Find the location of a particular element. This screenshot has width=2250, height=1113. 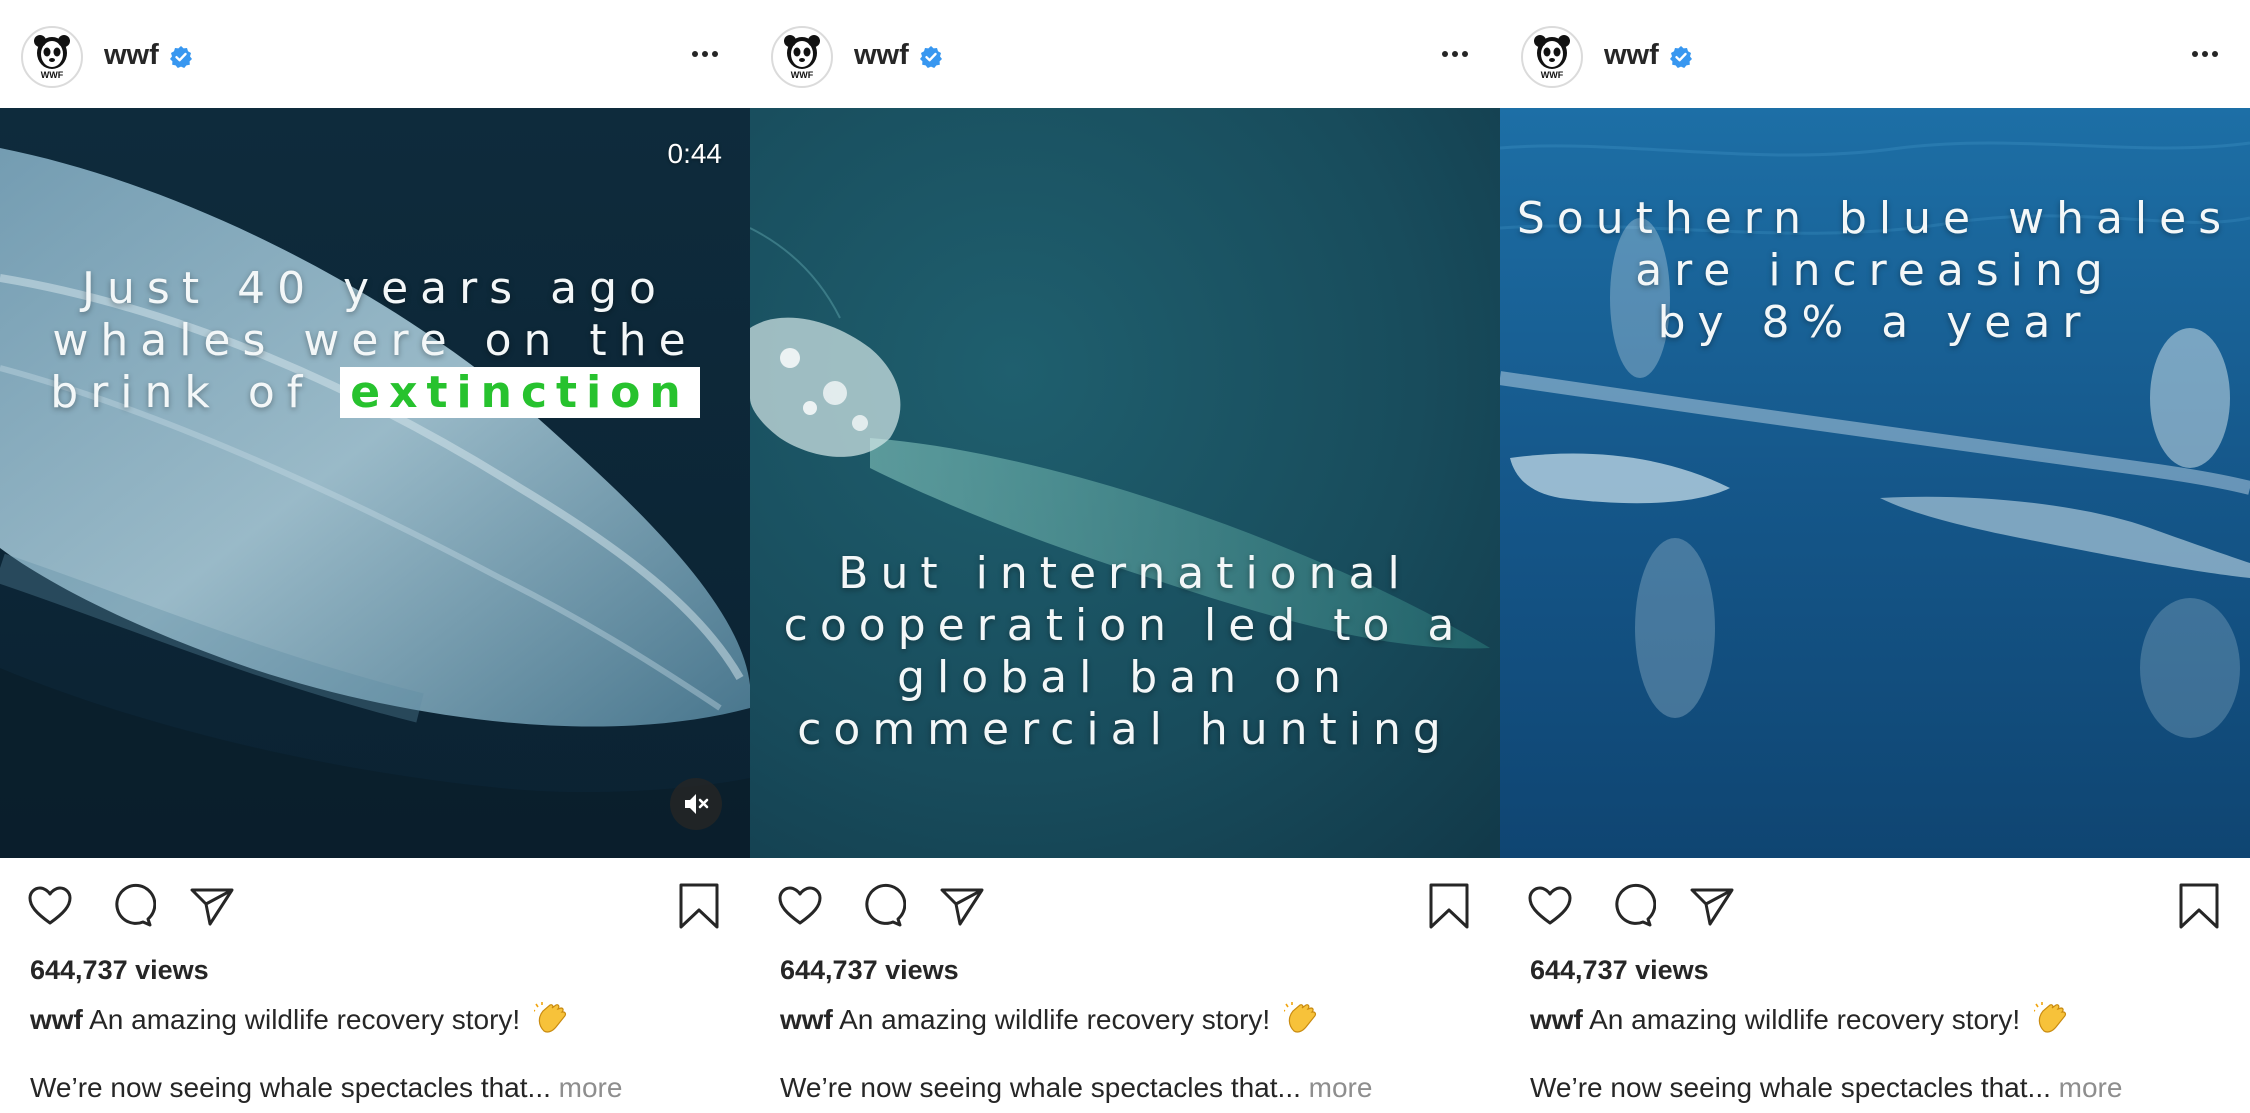

overlay-line: Southern blue whales is located at coordinates (1875, 218).